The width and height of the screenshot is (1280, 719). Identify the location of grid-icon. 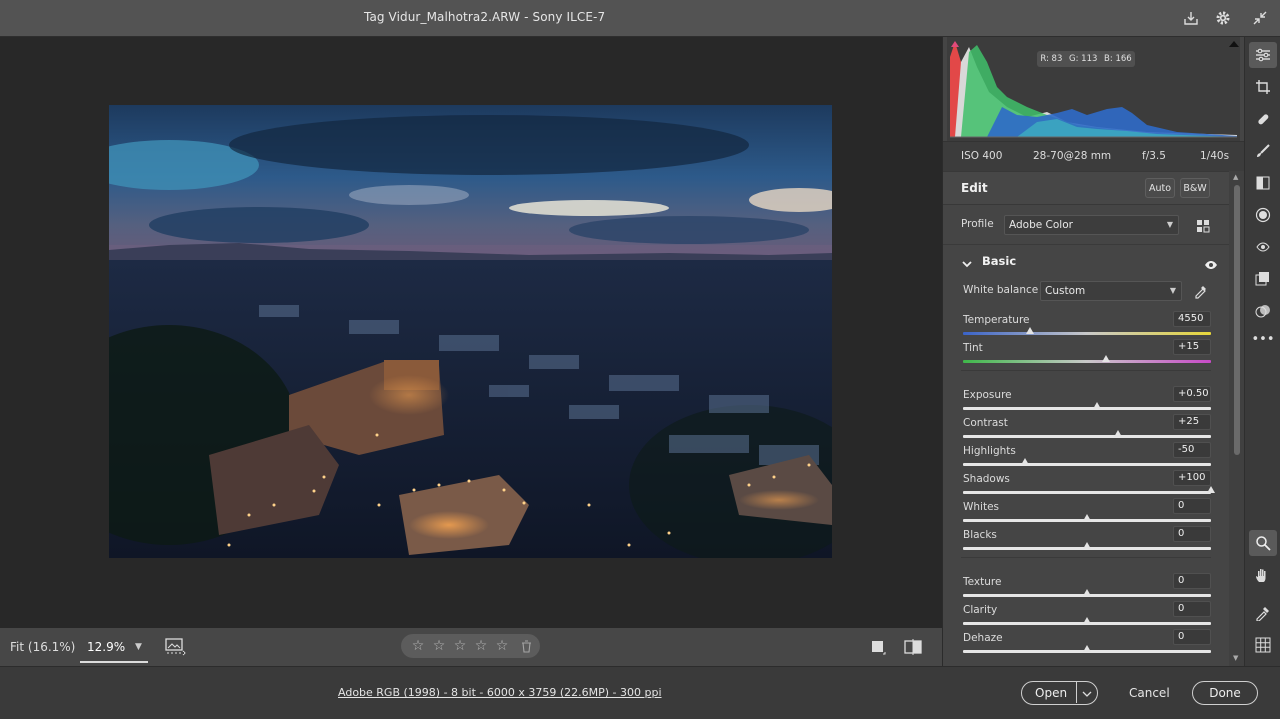
(1263, 645).